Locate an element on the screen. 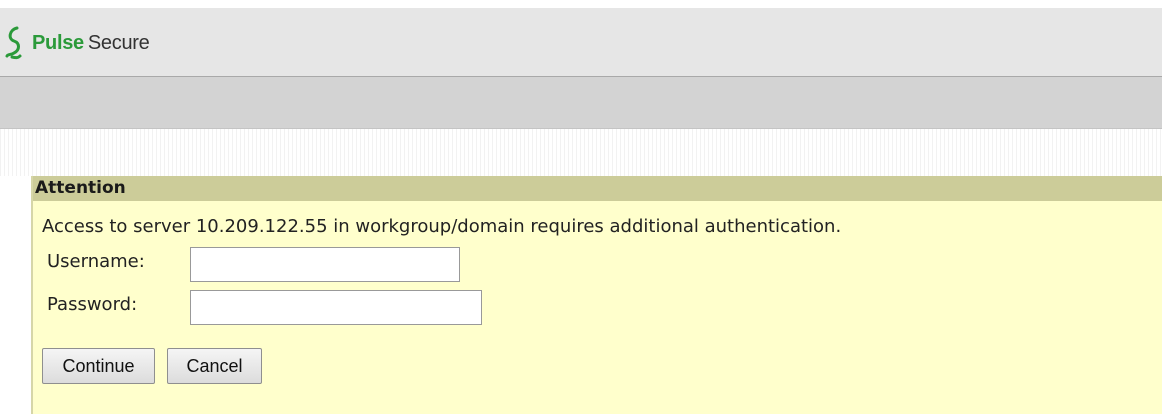  brand-name-secondary: Secure is located at coordinates (118, 42).